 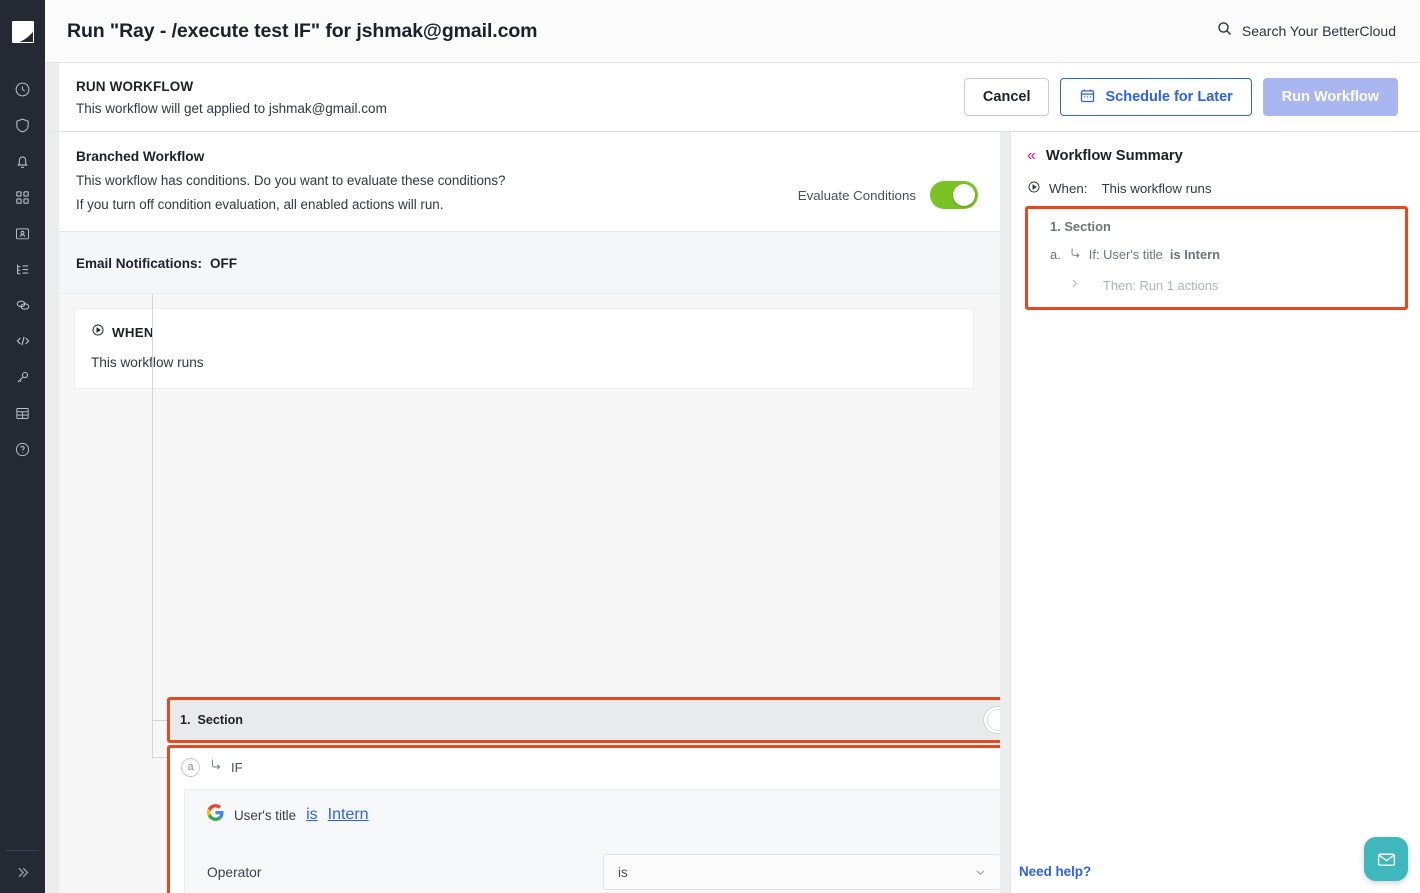 What do you see at coordinates (312, 815) in the screenshot?
I see `condition-operator-link: is` at bounding box center [312, 815].